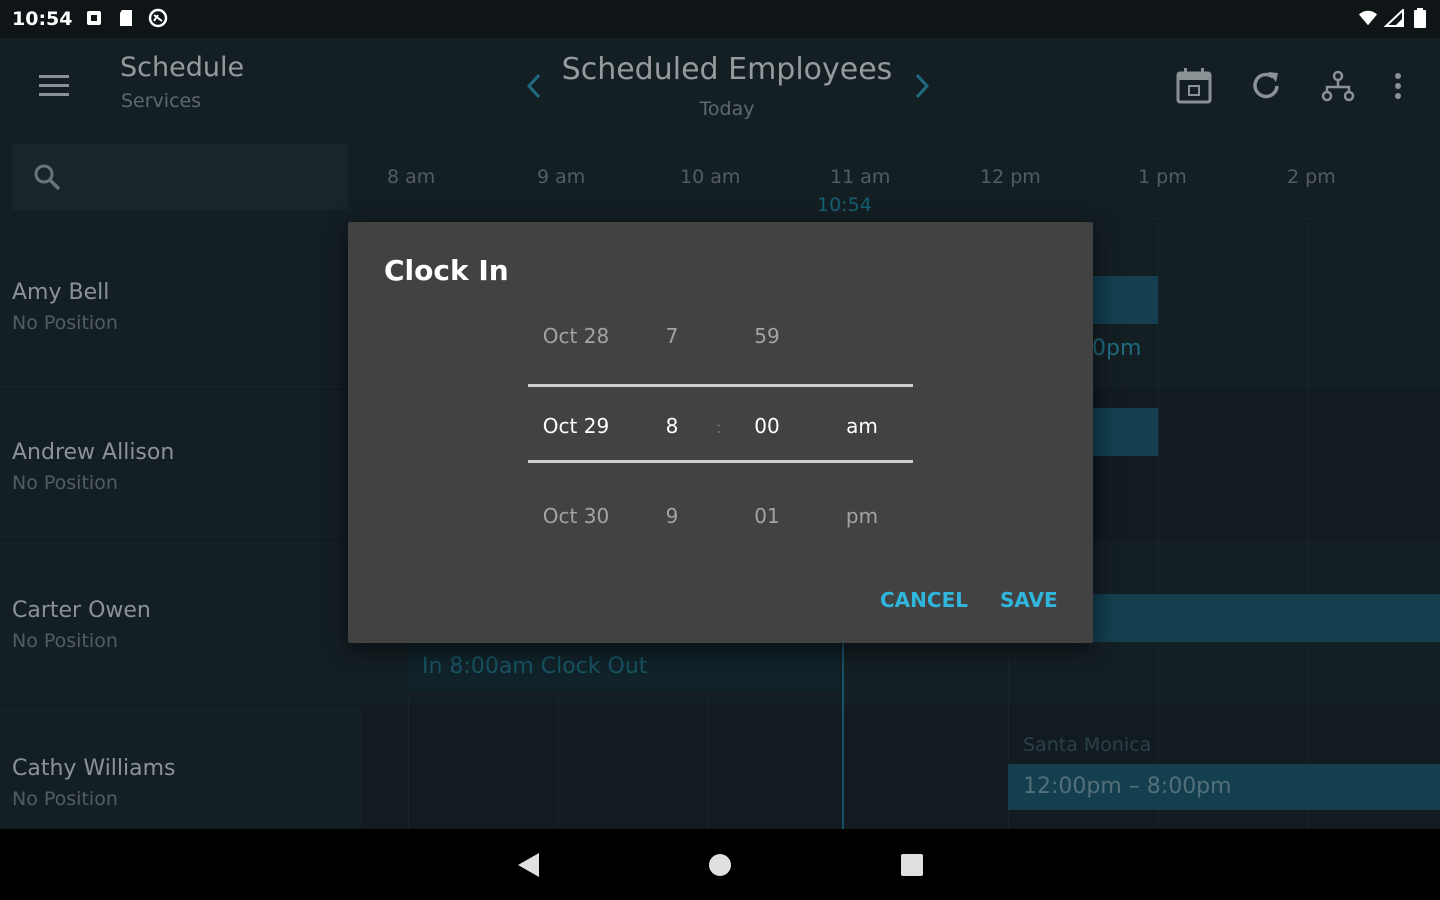 The width and height of the screenshot is (1440, 900). I want to click on picker-divider-bottom, so click(720, 461).